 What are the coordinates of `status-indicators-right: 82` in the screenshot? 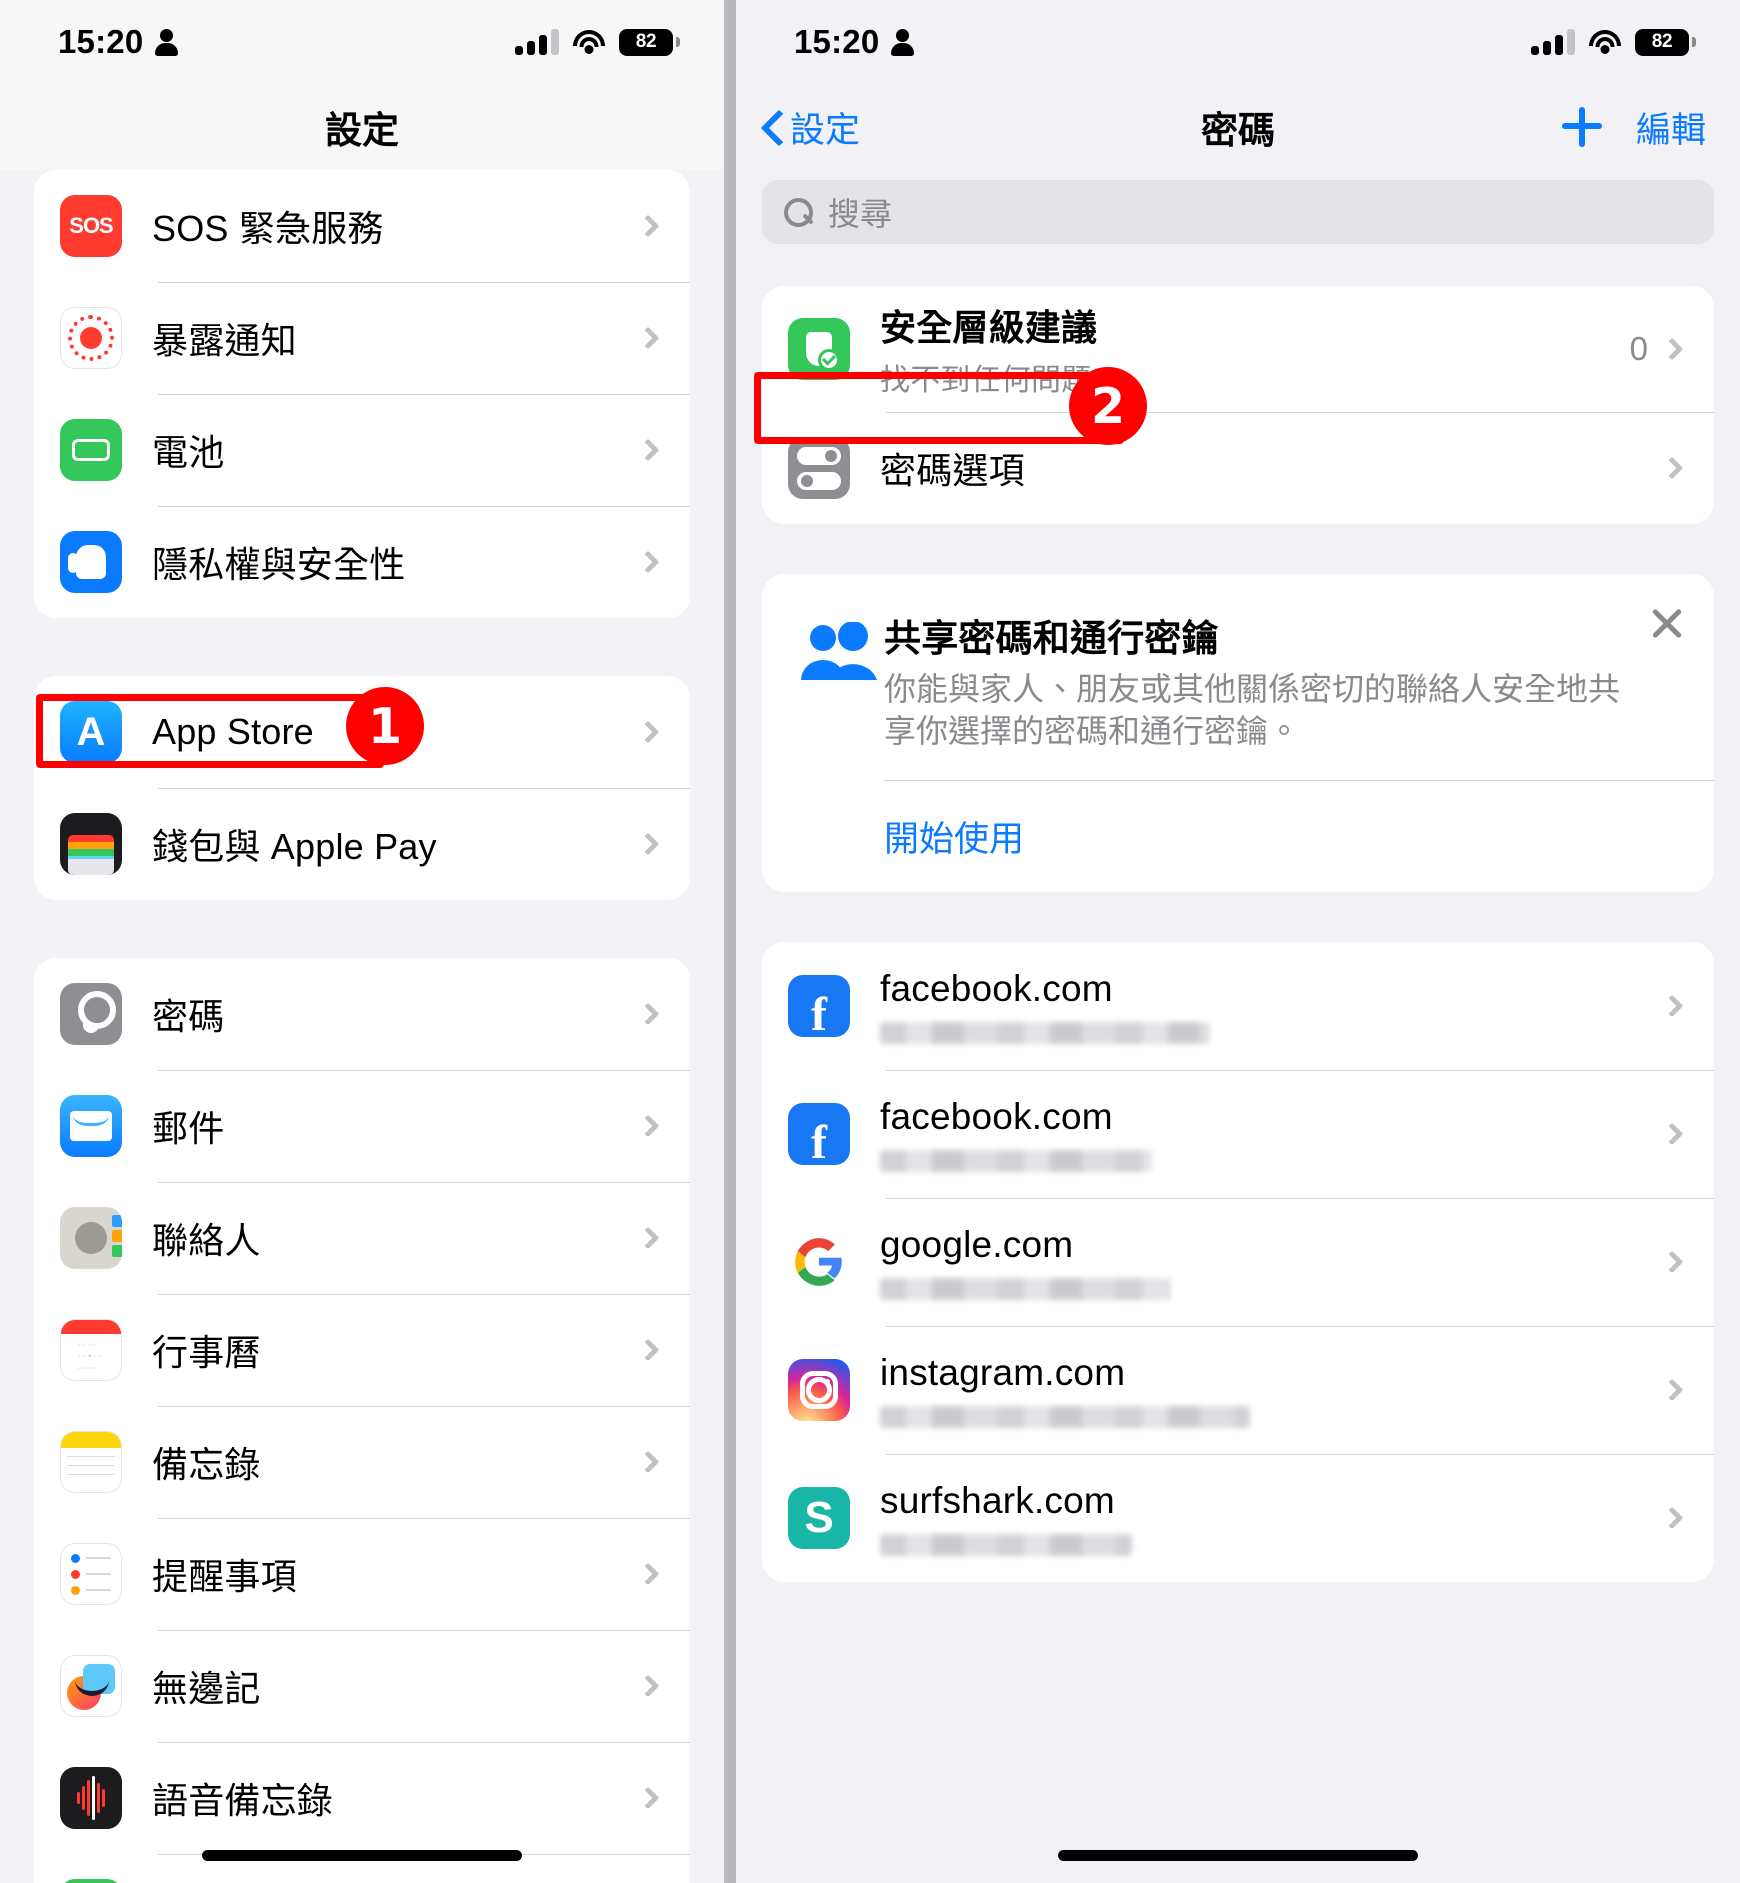 It's located at (1613, 42).